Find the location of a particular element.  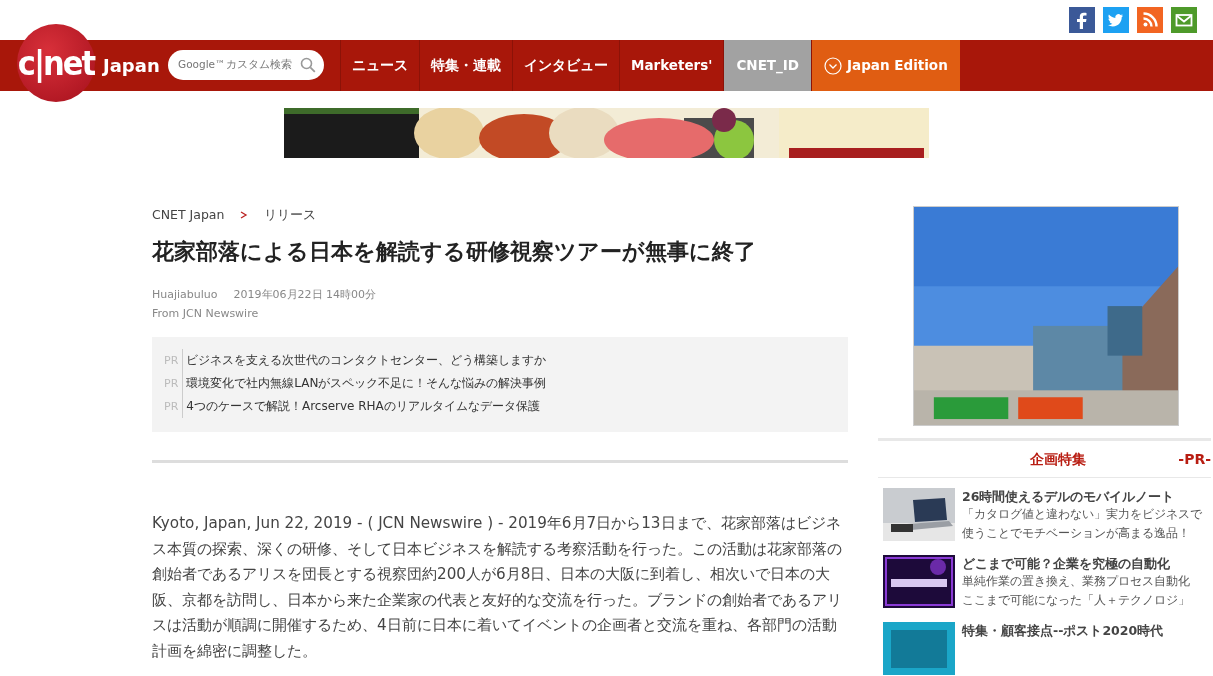

breadcrumb-link: リリース is located at coordinates (290, 215).